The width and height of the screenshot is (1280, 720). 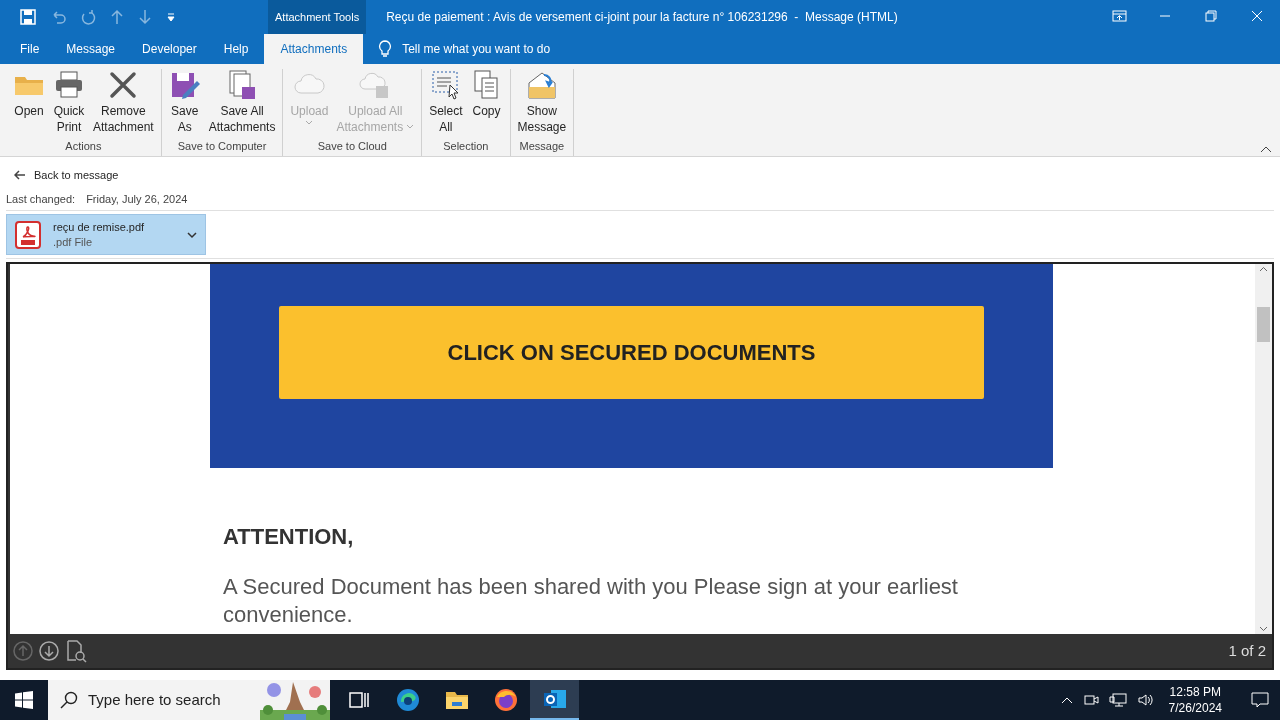 What do you see at coordinates (69, 102) in the screenshot?
I see `ribbon-button: Quick Print` at bounding box center [69, 102].